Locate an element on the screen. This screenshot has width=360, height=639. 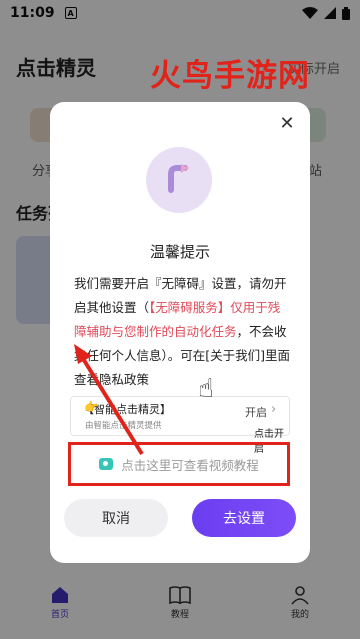
watermark: 火鸟手游网 is located at coordinates (230, 76).